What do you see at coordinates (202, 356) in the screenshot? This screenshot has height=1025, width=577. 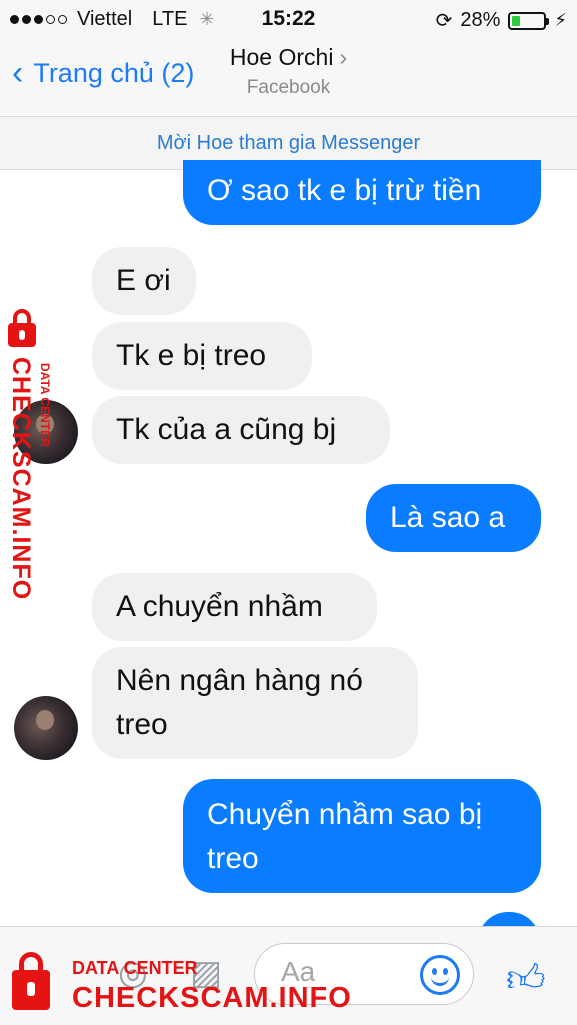 I see `incoming-message: Tk e bị treo` at bounding box center [202, 356].